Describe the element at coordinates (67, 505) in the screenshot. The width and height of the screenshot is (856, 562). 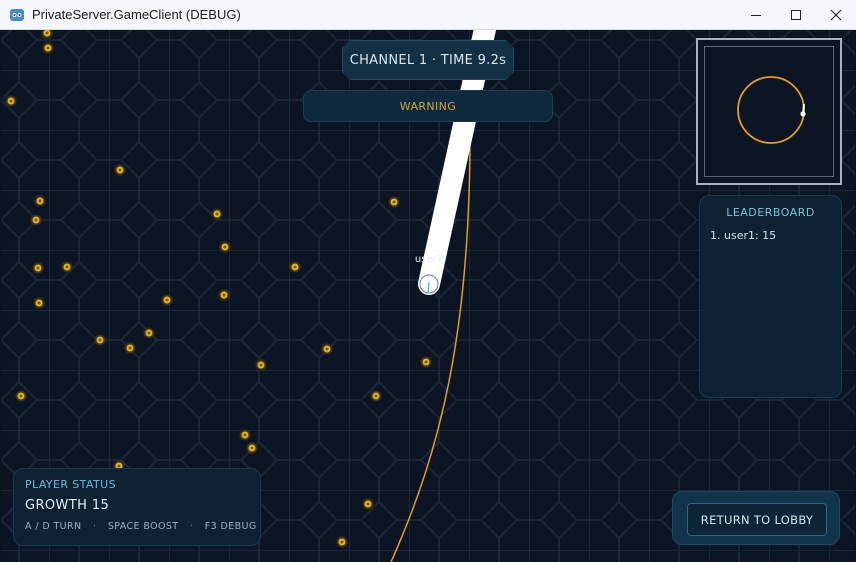
I see `growth-value: GROWTH 15` at that location.